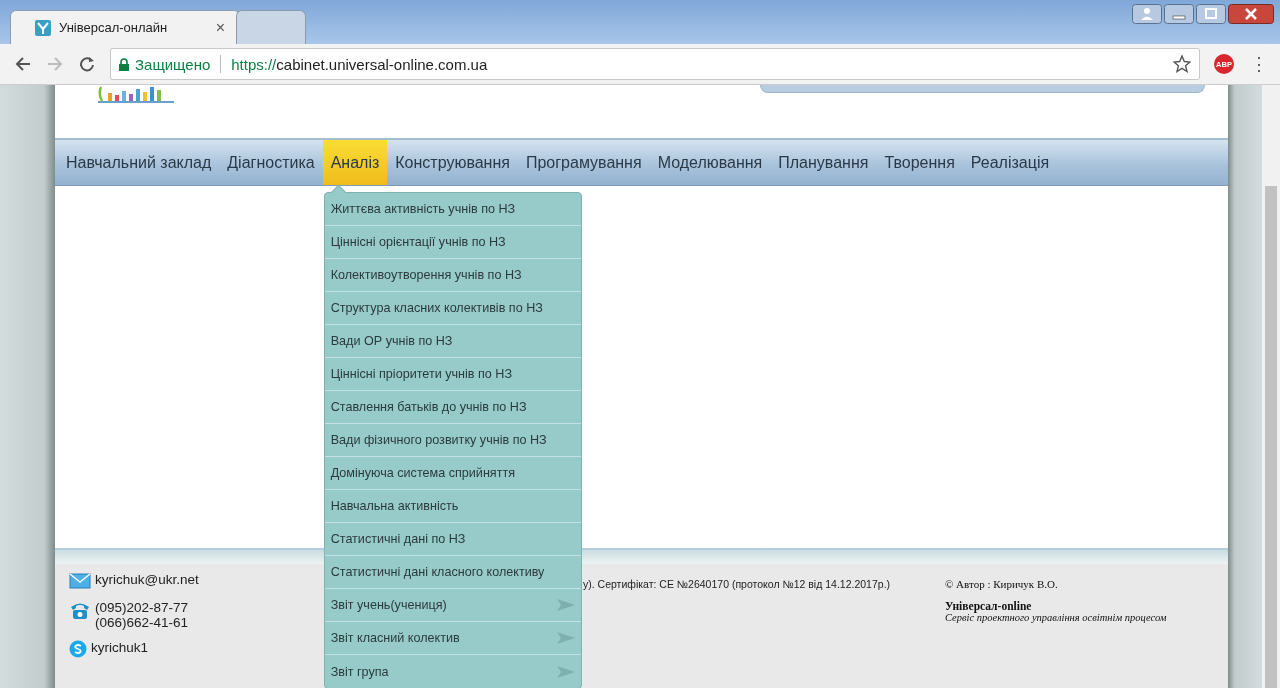  Describe the element at coordinates (87, 64) in the screenshot. I see `reload-icon` at that location.